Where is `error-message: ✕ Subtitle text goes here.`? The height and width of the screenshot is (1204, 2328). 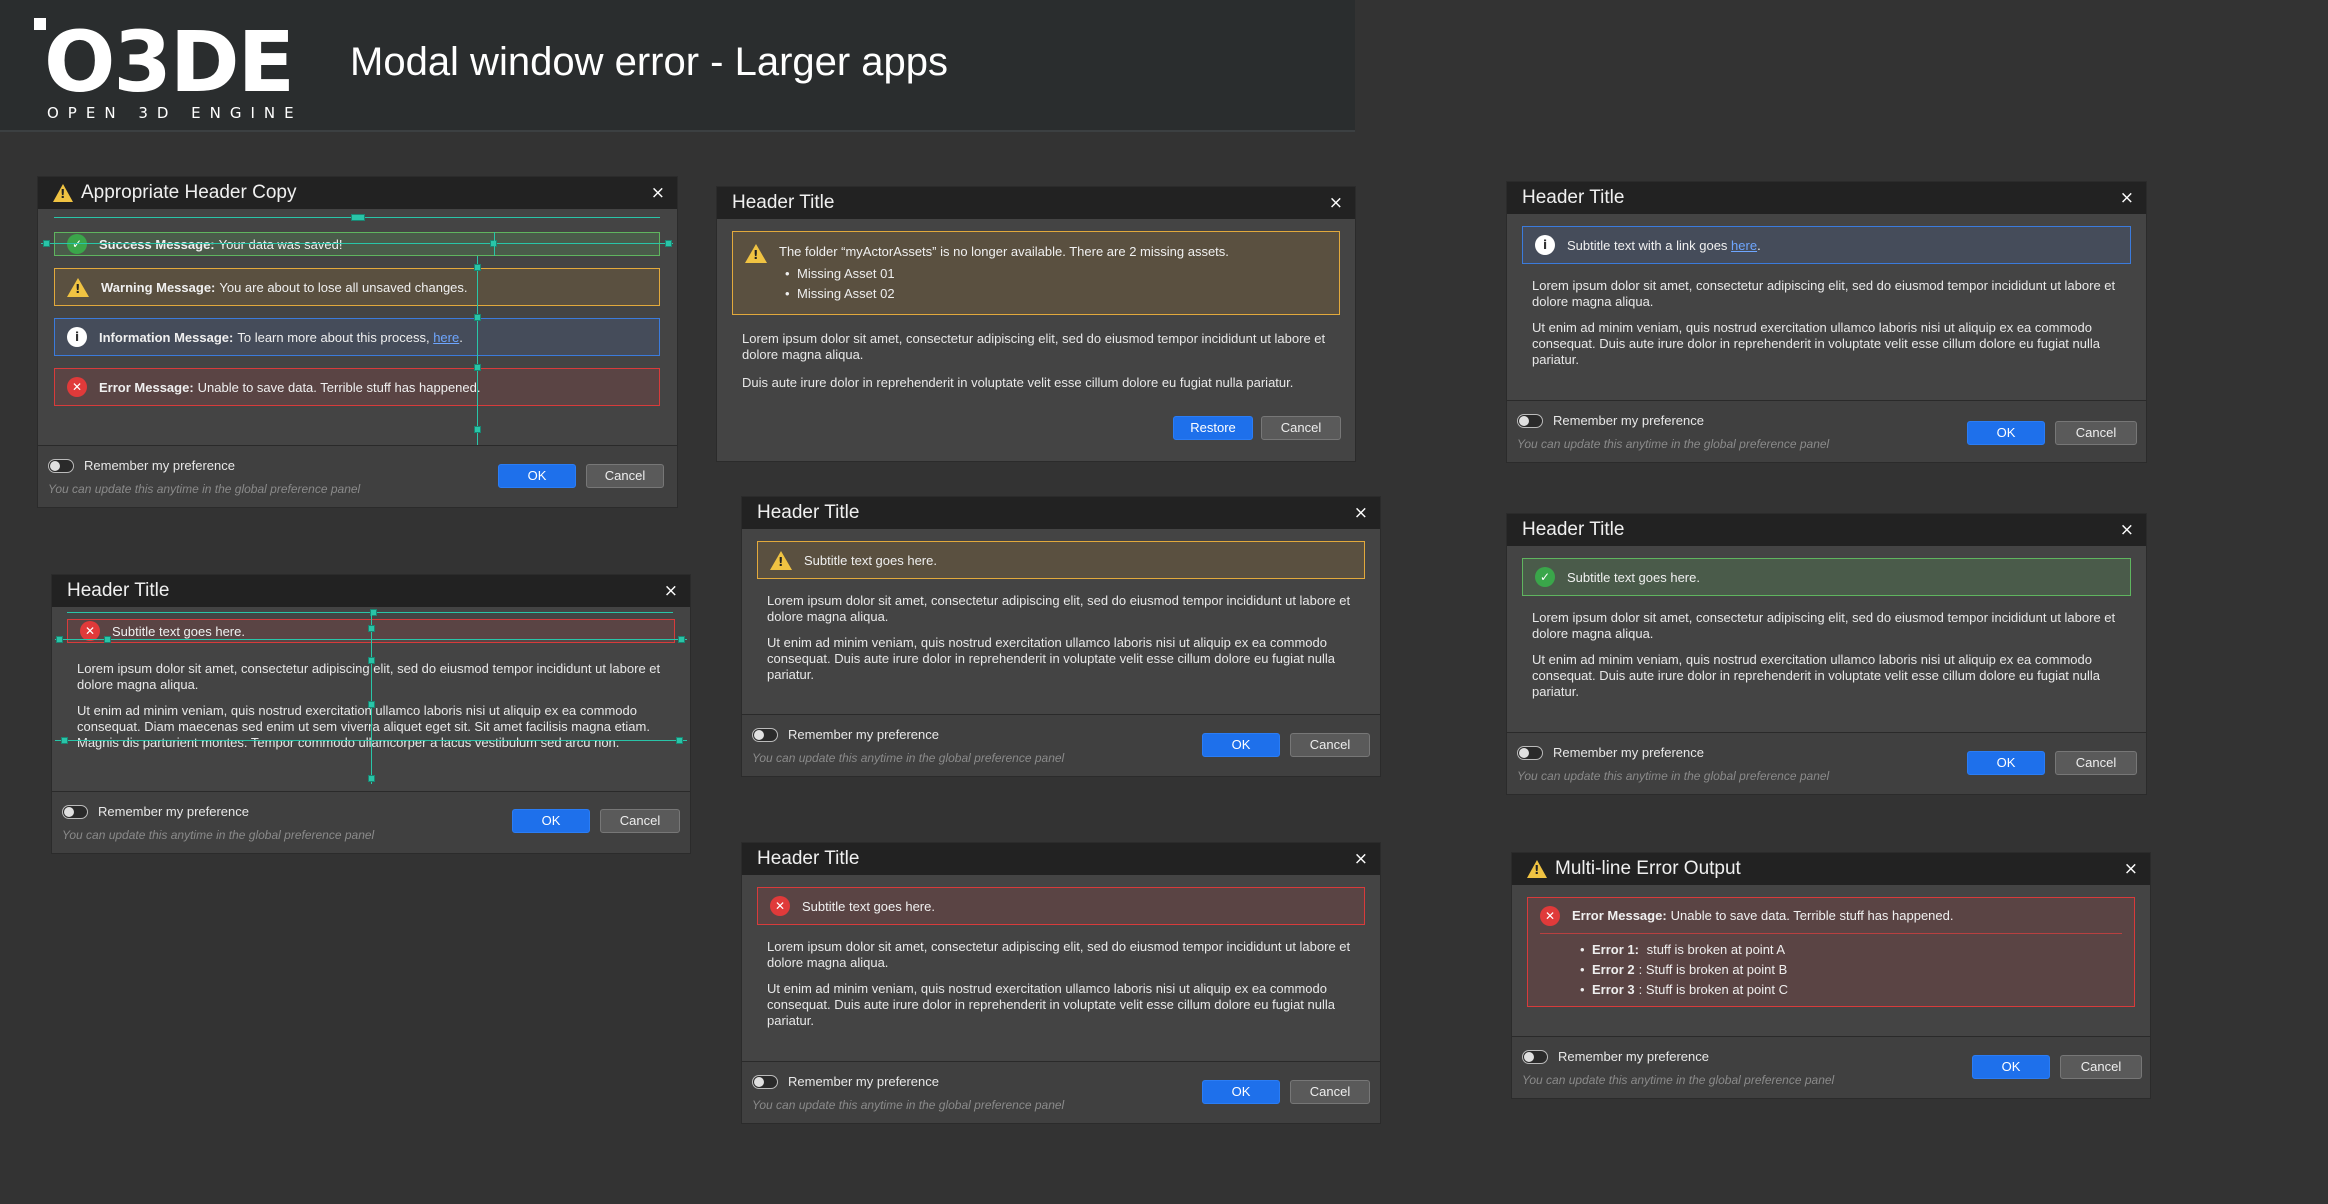 error-message: ✕ Subtitle text goes here. is located at coordinates (1061, 906).